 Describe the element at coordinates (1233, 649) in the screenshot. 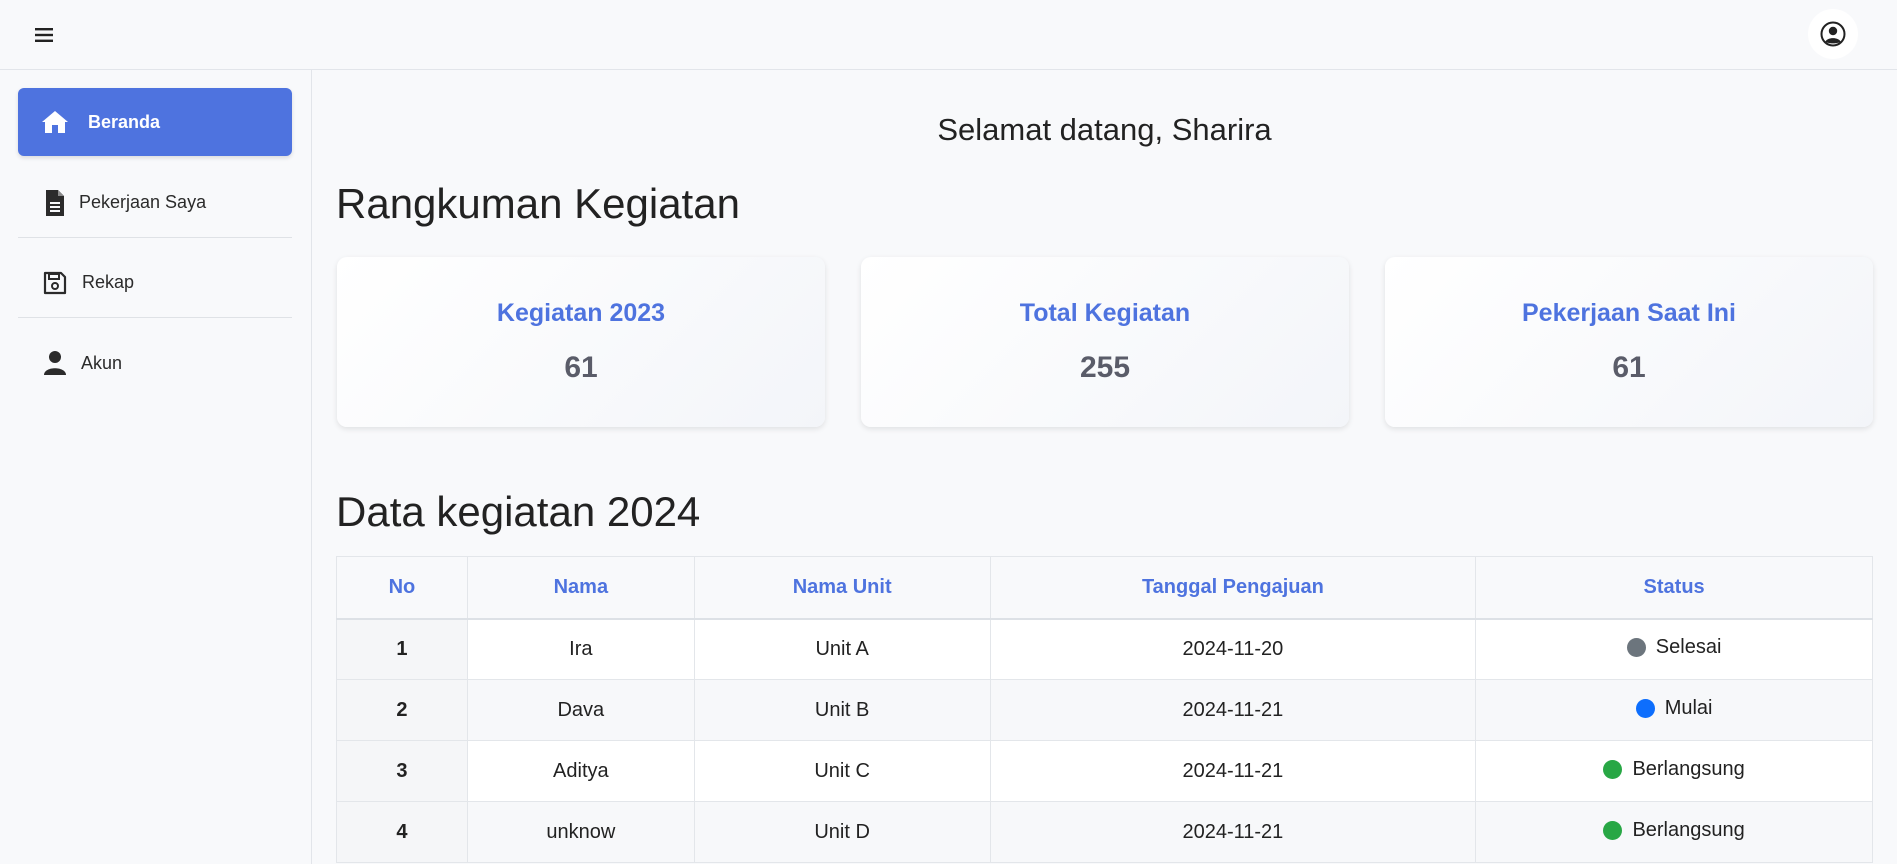

I see `cell-tanggal: 2024-11-20` at that location.